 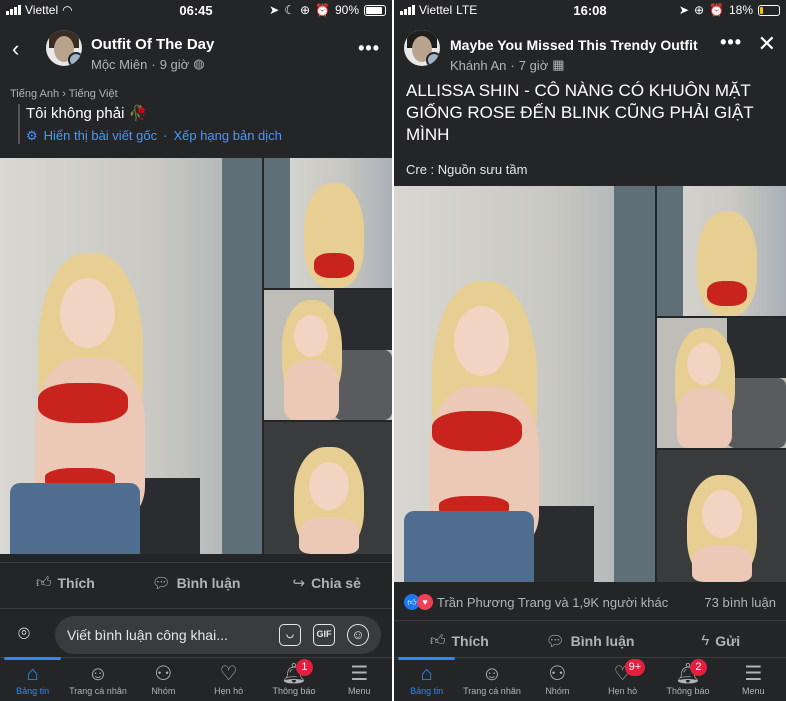 I want to click on author-name: Khánh An, so click(x=478, y=65).